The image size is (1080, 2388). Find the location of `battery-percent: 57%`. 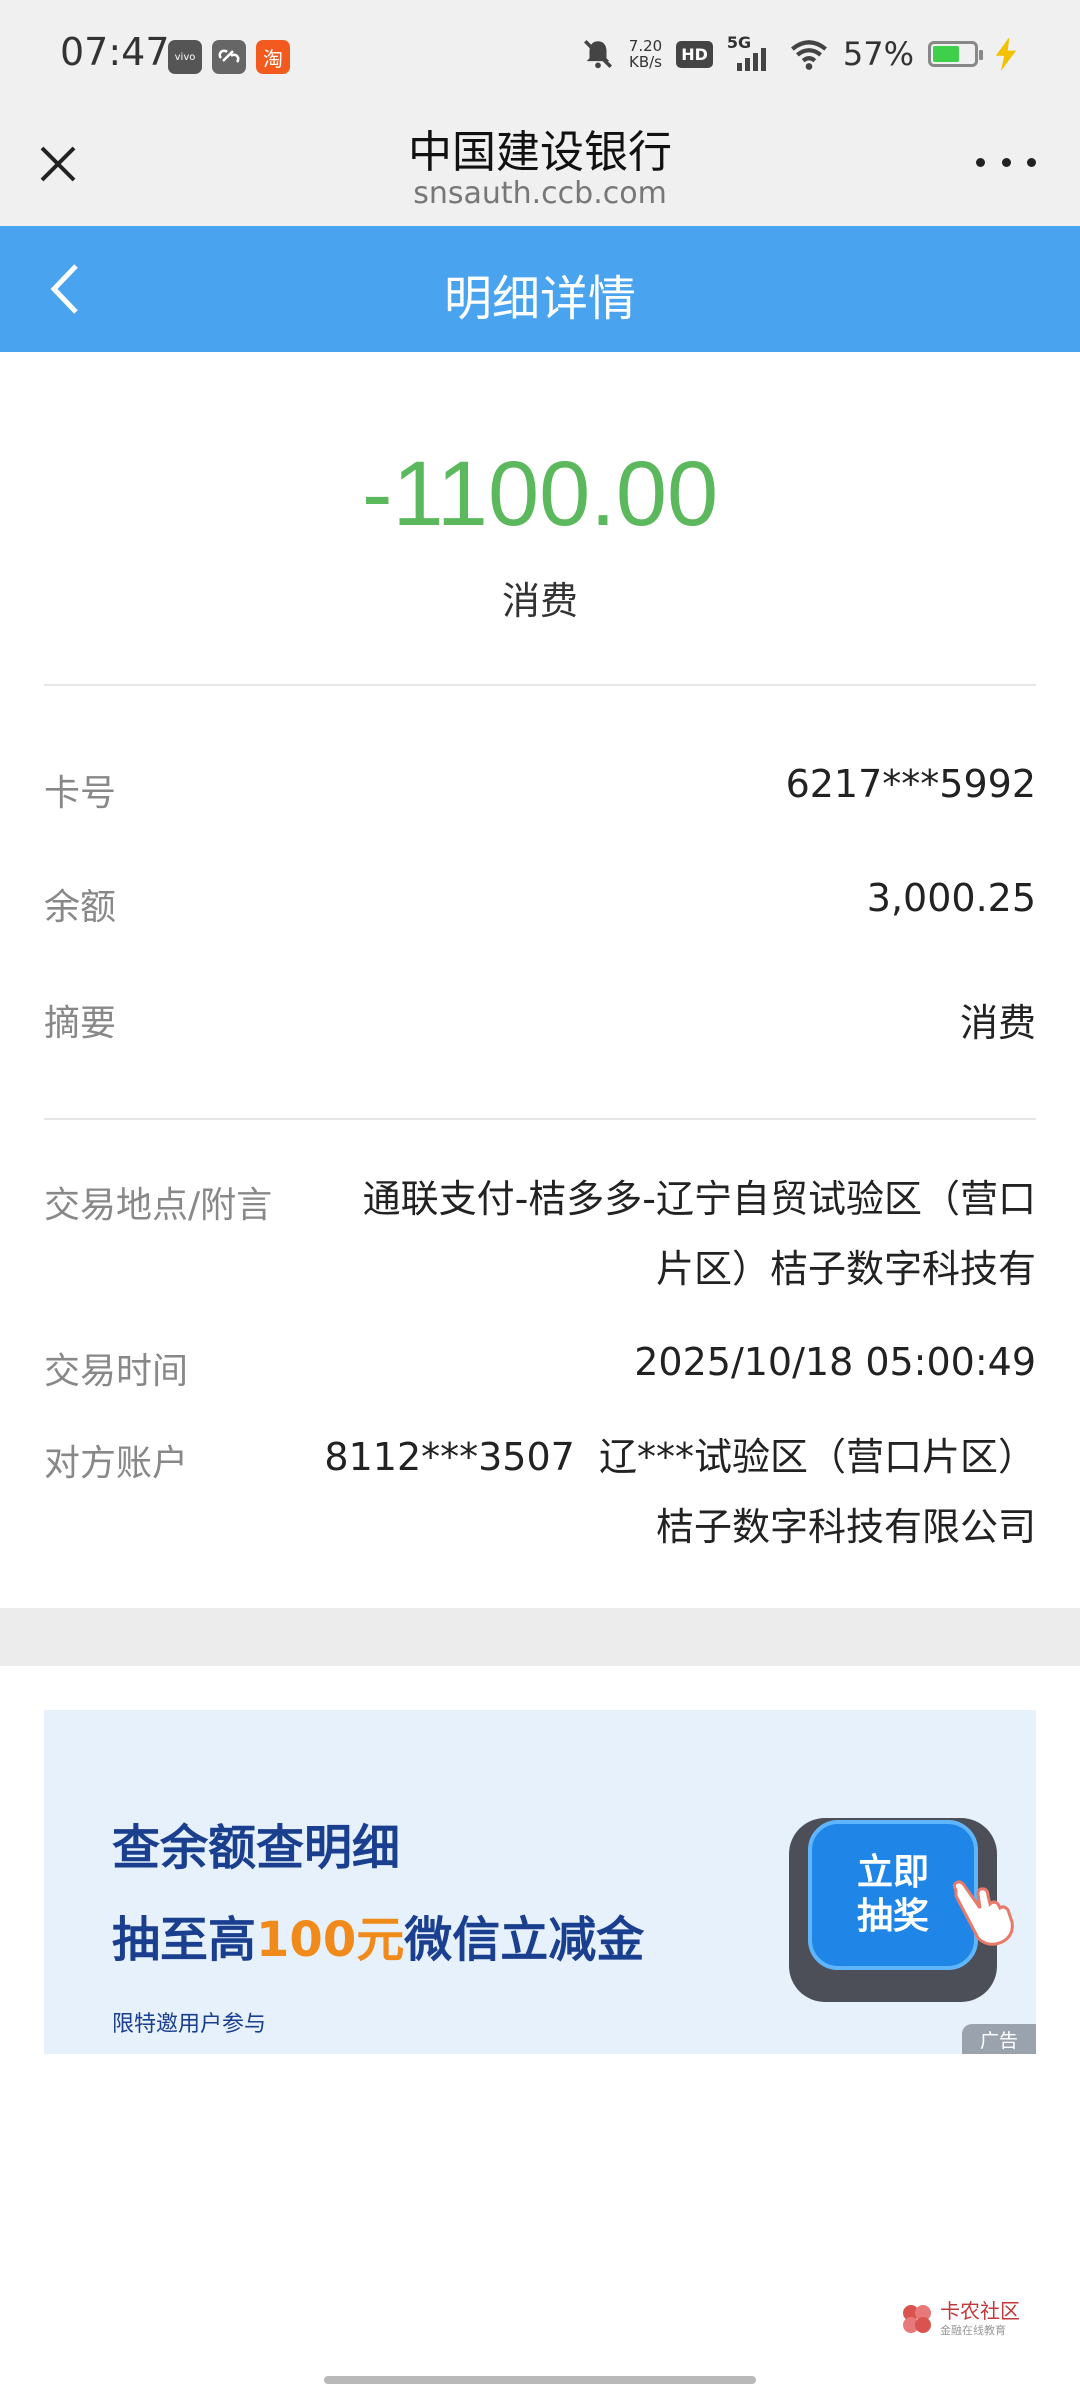

battery-percent: 57% is located at coordinates (878, 54).